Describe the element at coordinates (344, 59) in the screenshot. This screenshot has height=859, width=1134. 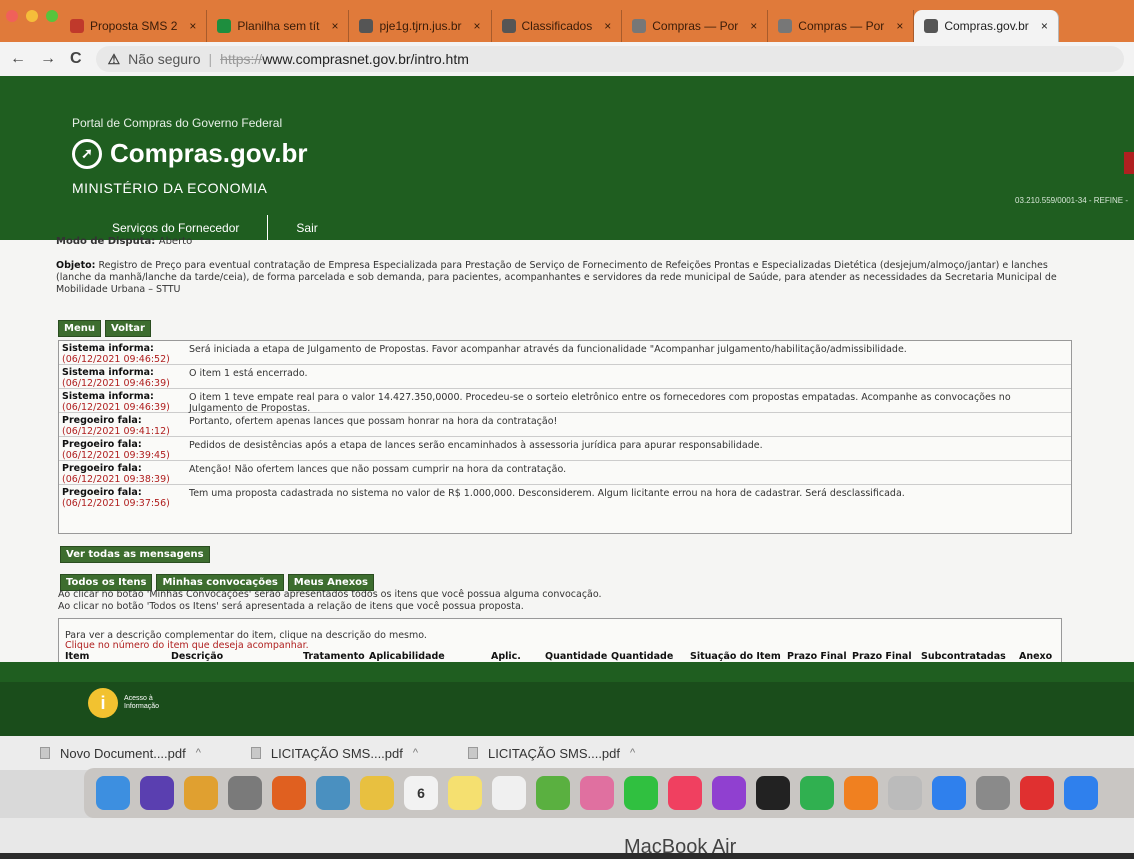
I see `url-text: https://www.comprasnet.gov.br/intro.htm` at that location.